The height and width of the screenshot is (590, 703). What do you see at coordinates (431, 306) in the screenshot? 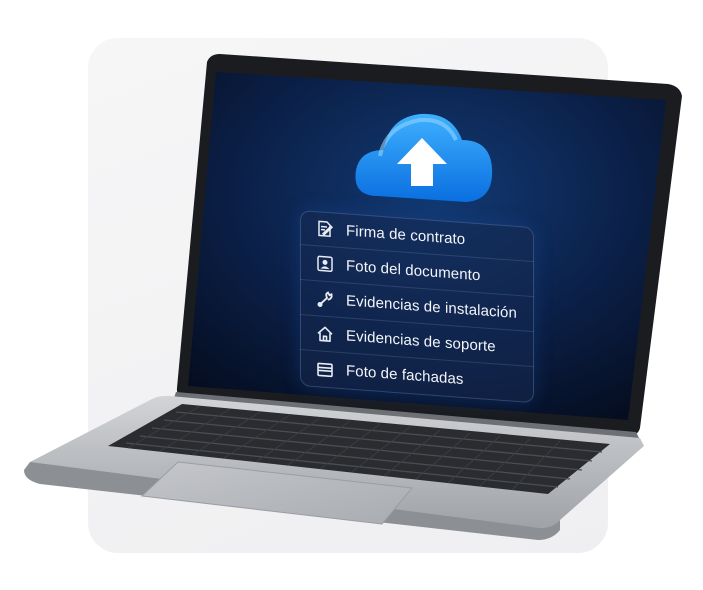
I see `menu-item-label: Evidencias de instalación` at bounding box center [431, 306].